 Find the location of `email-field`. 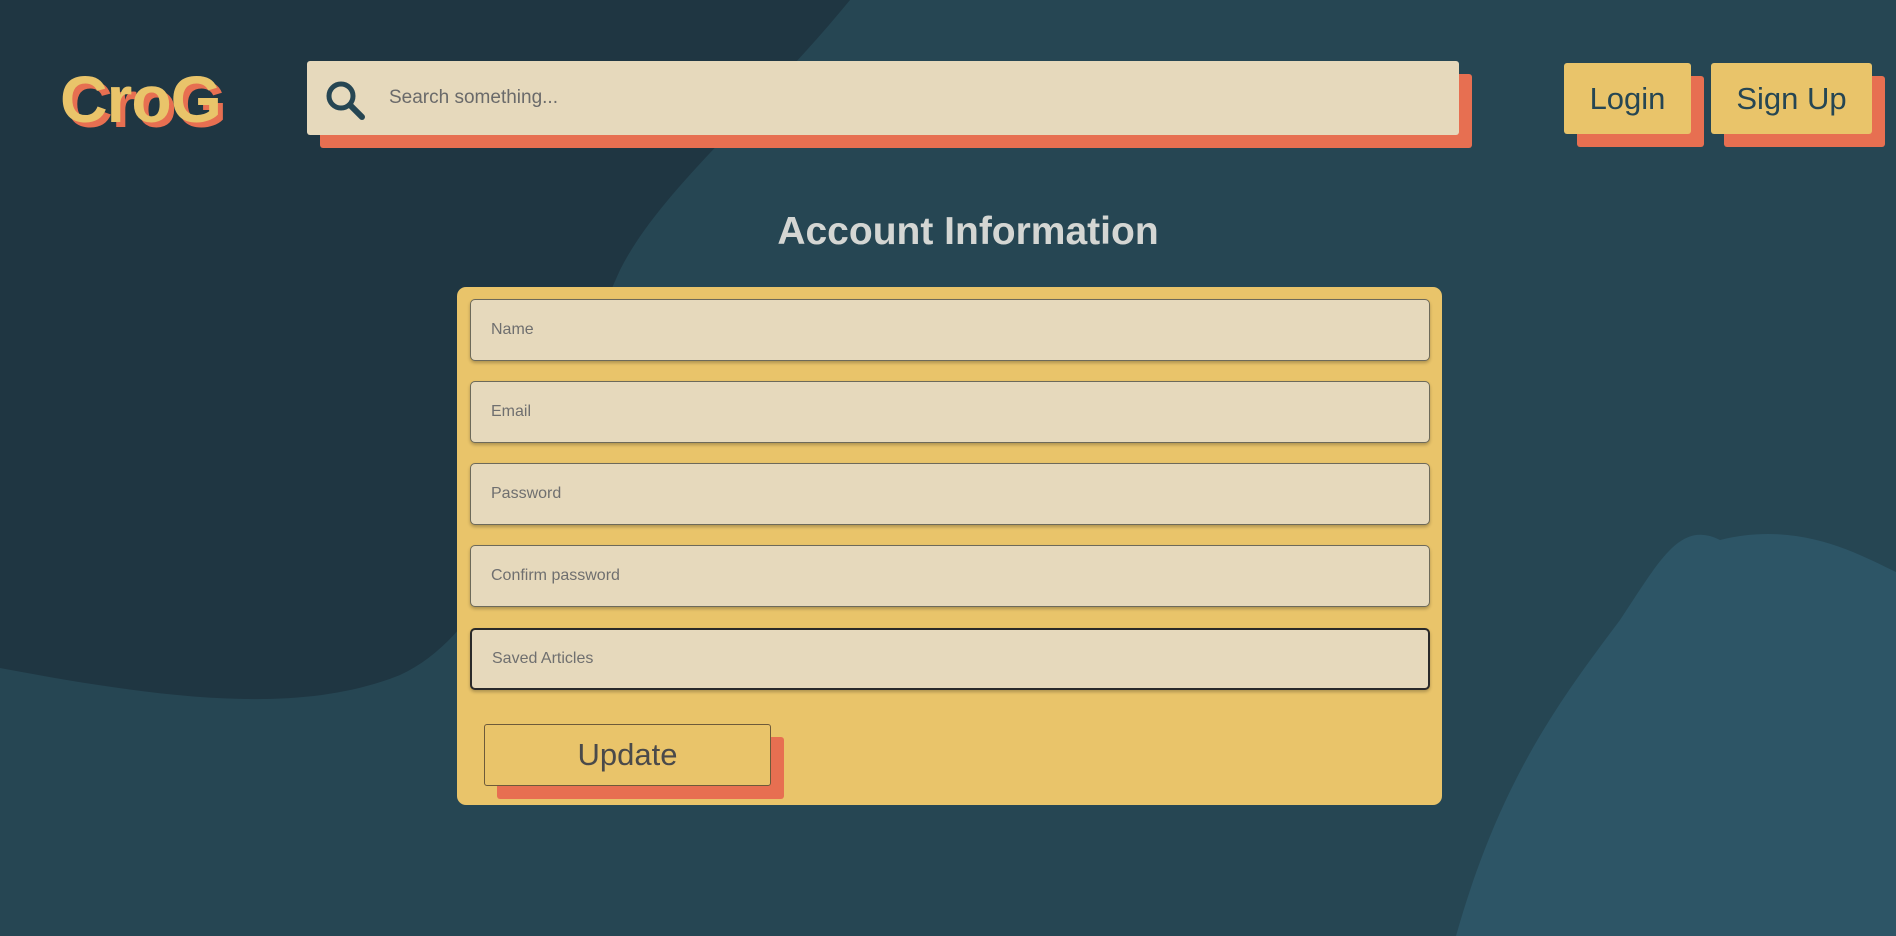

email-field is located at coordinates (950, 412).